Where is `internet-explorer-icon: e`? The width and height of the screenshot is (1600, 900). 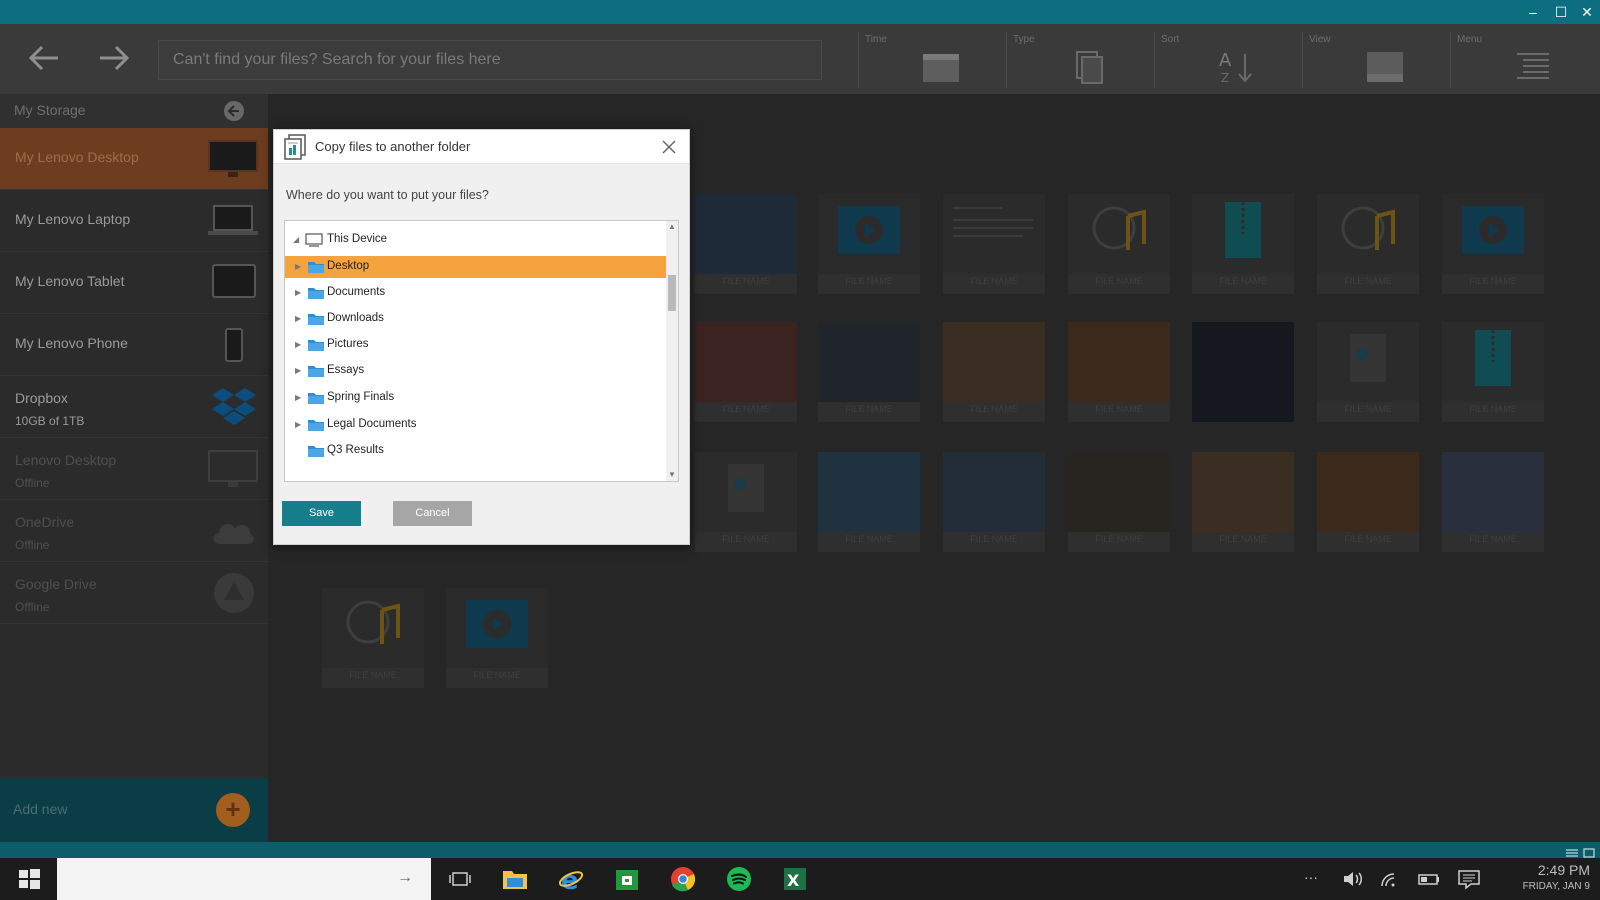
internet-explorer-icon: e is located at coordinates (571, 881).